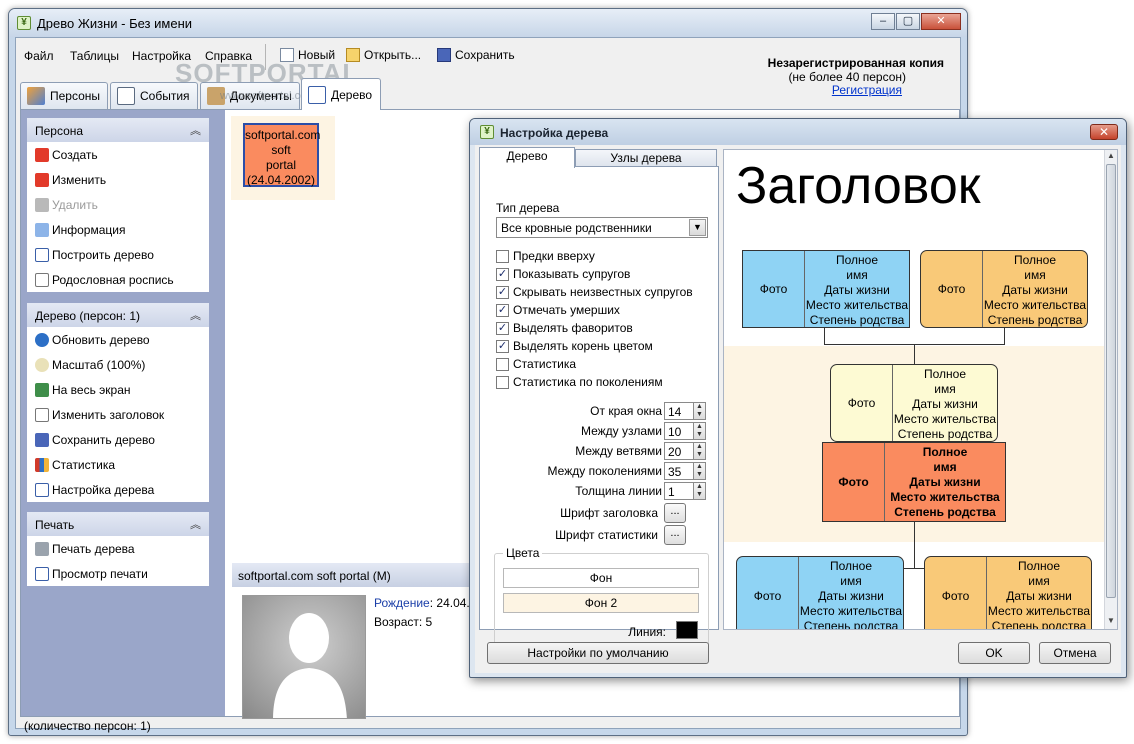  I want to click on background-color-button: Фон, so click(601, 578).